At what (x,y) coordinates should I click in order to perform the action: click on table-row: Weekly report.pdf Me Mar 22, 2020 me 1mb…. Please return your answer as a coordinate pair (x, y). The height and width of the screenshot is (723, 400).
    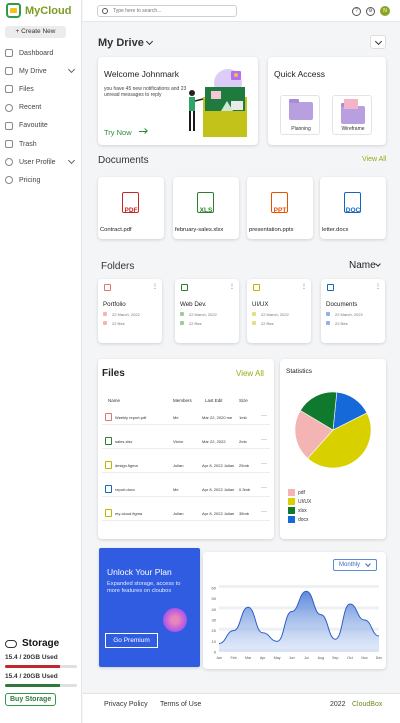
    Looking at the image, I should click on (186, 417).